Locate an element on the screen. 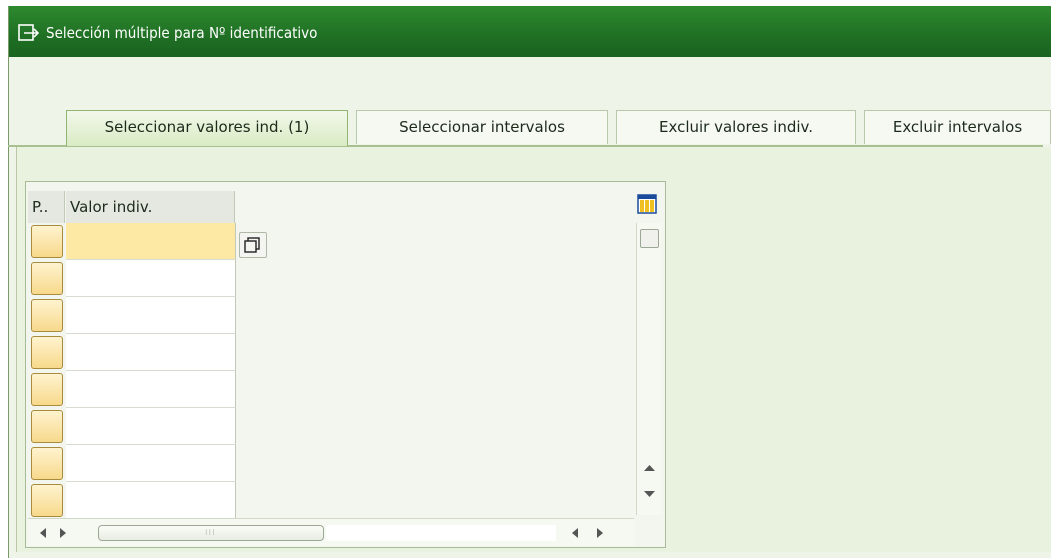 This screenshot has width=1051, height=558. horizontal-scroll-thumb: ⁝⁝⁝ is located at coordinates (211, 533).